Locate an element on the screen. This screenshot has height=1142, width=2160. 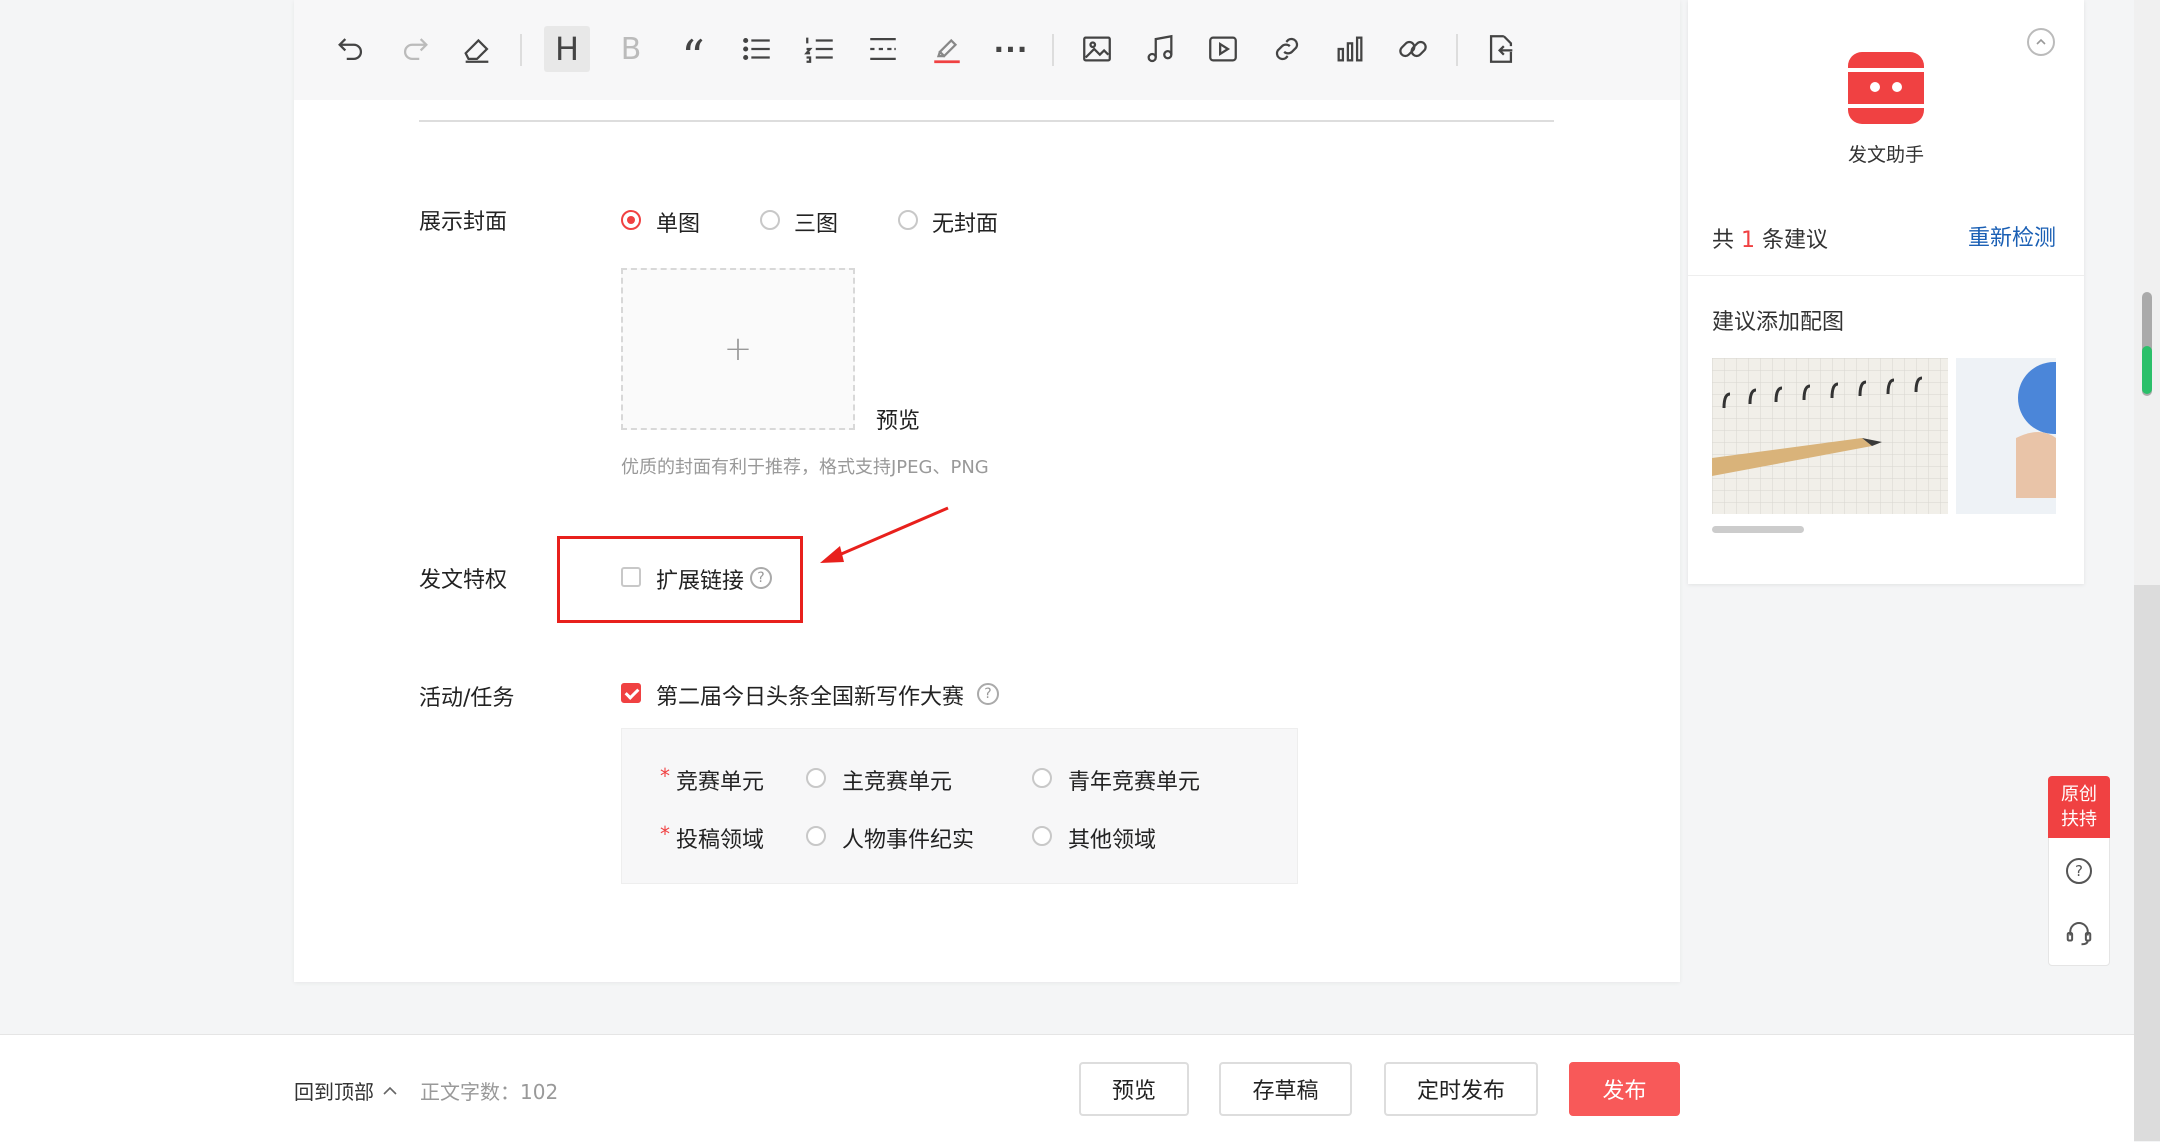
more-icon: ··· is located at coordinates (1011, 49).